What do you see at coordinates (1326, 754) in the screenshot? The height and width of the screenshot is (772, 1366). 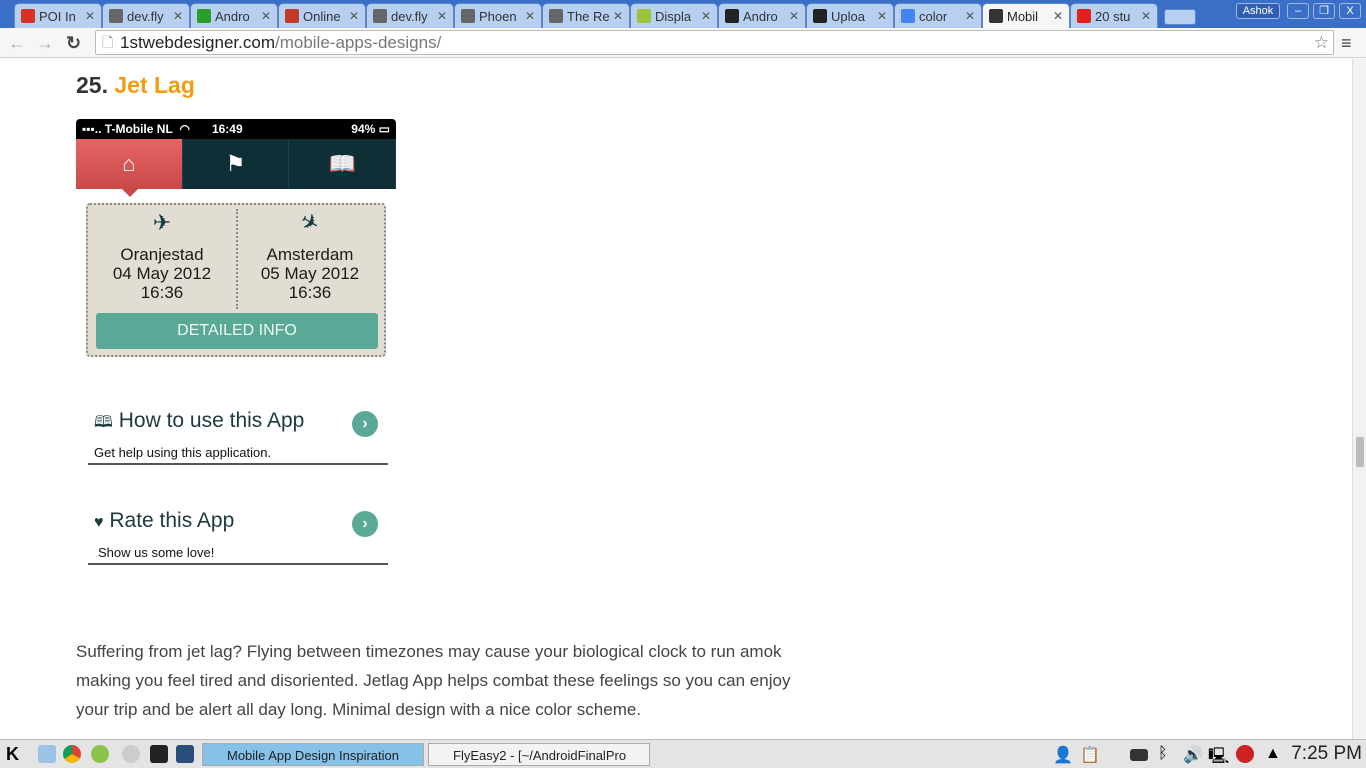 I see `clock: 7:25 PM` at bounding box center [1326, 754].